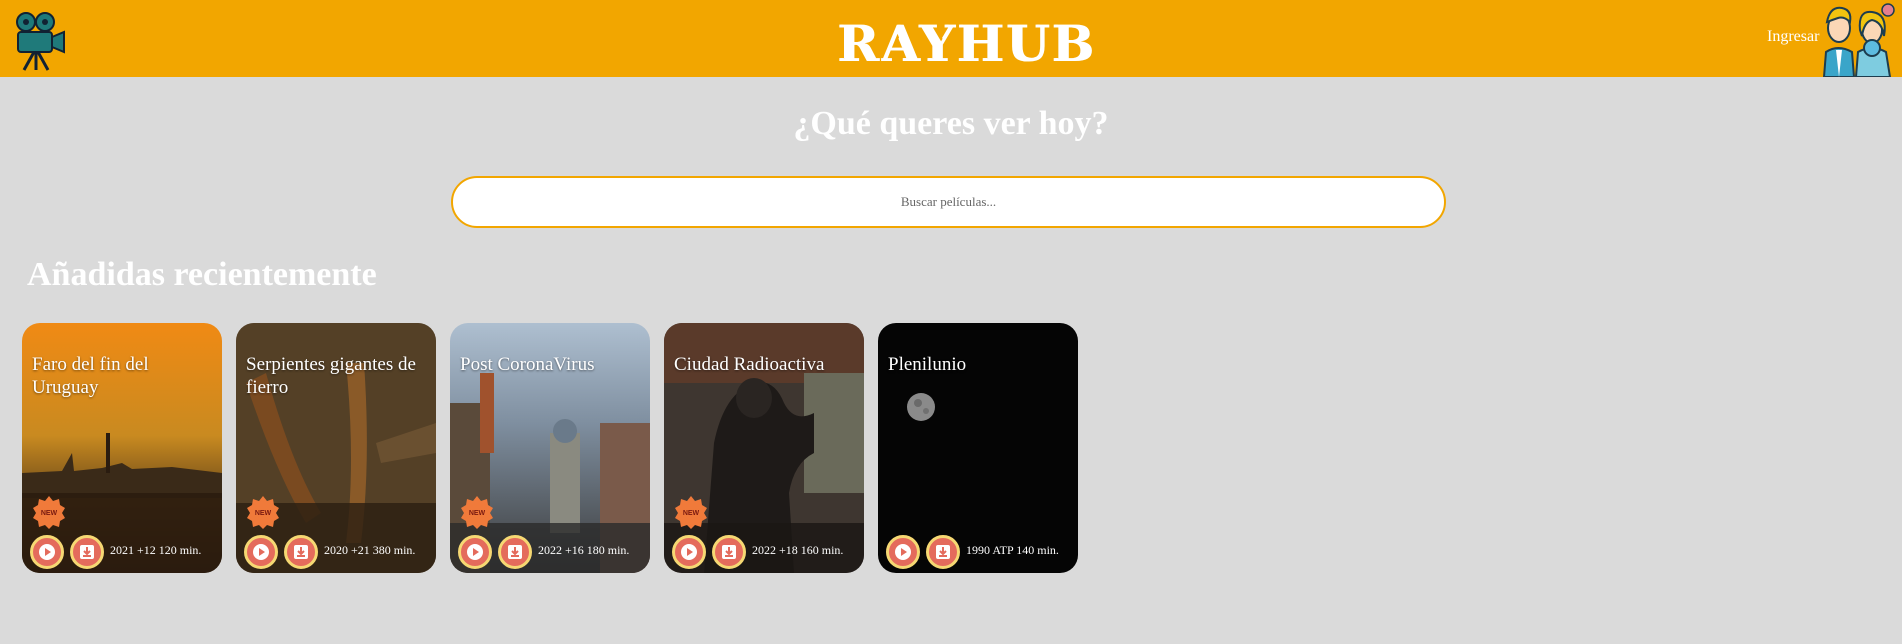 This screenshot has width=1902, height=644. I want to click on search-input, so click(948, 202).